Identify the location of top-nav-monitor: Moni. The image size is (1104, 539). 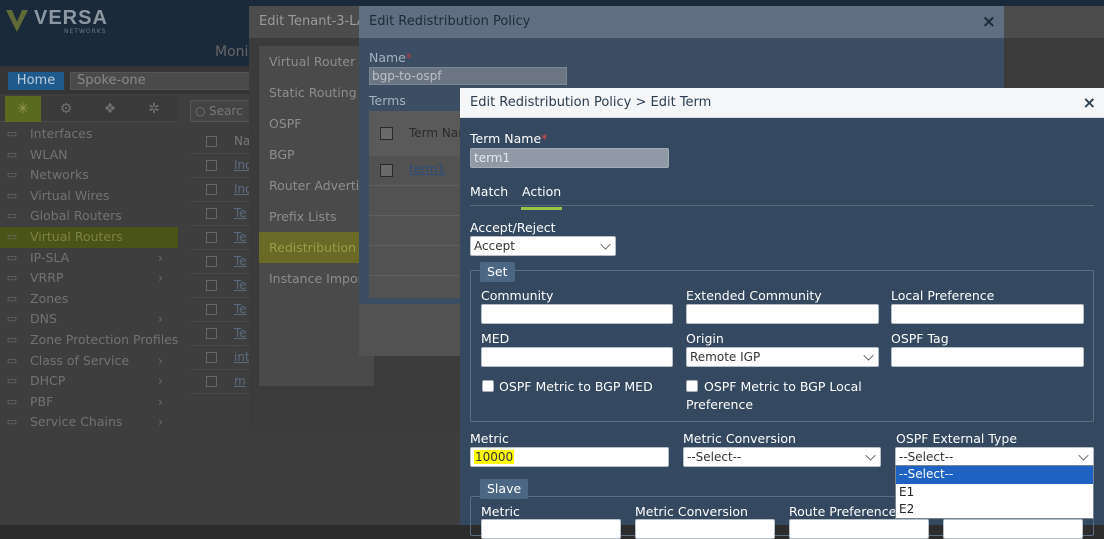
(231, 52).